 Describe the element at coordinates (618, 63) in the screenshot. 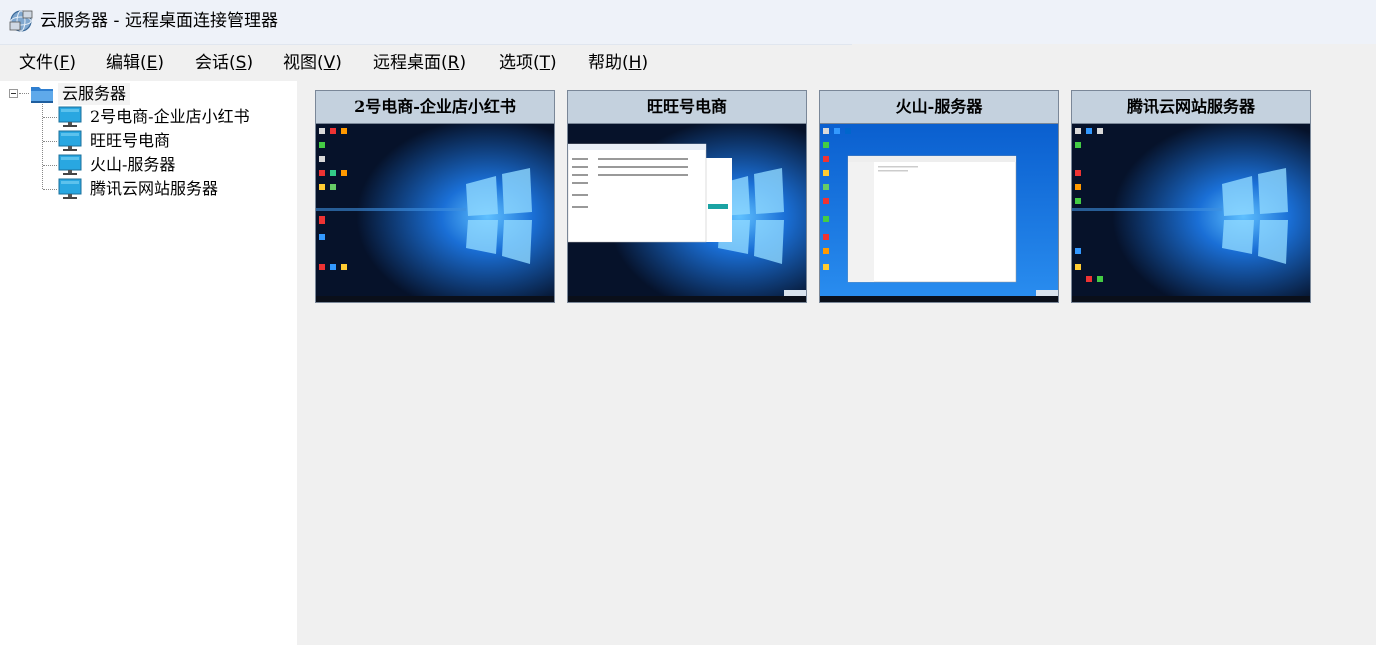

I see `menu-help: 帮助(H)` at that location.